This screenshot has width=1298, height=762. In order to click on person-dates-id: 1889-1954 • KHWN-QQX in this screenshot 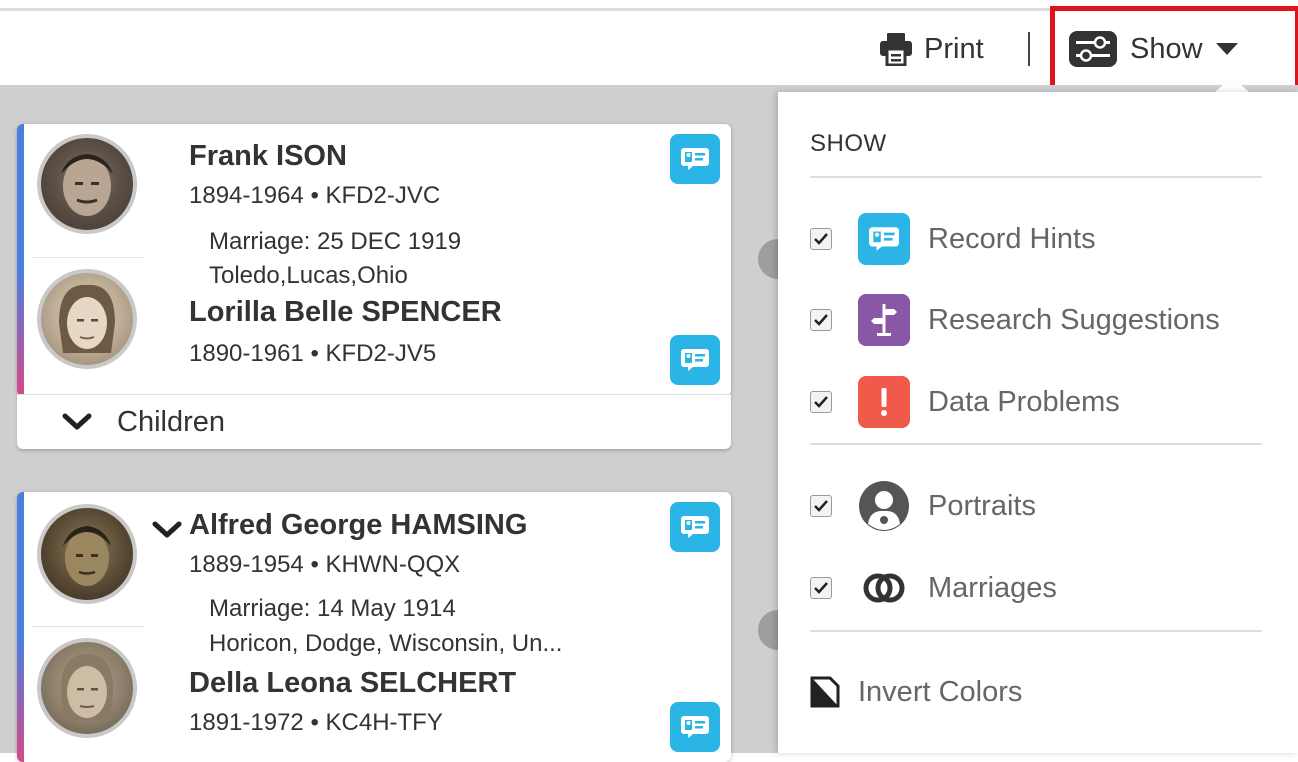, I will do `click(325, 564)`.